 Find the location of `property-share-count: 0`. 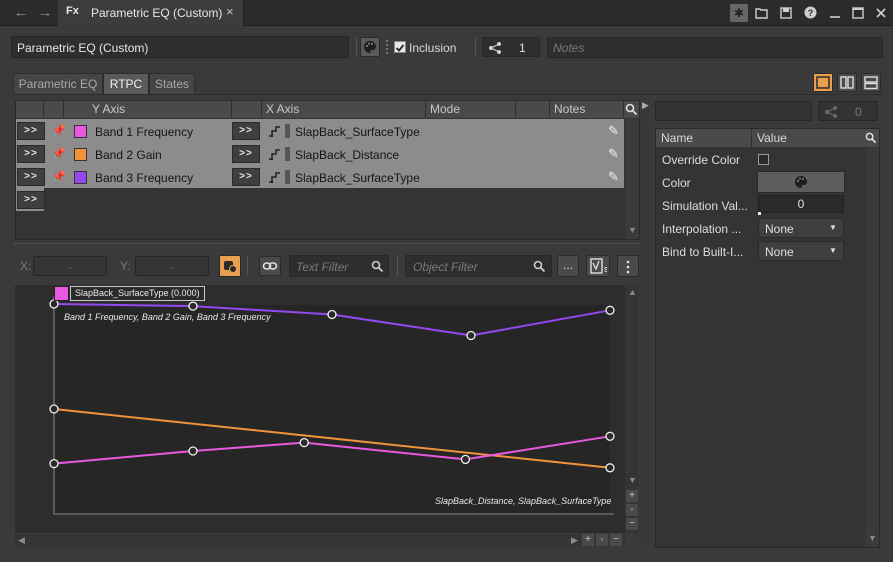

property-share-count: 0 is located at coordinates (858, 112).